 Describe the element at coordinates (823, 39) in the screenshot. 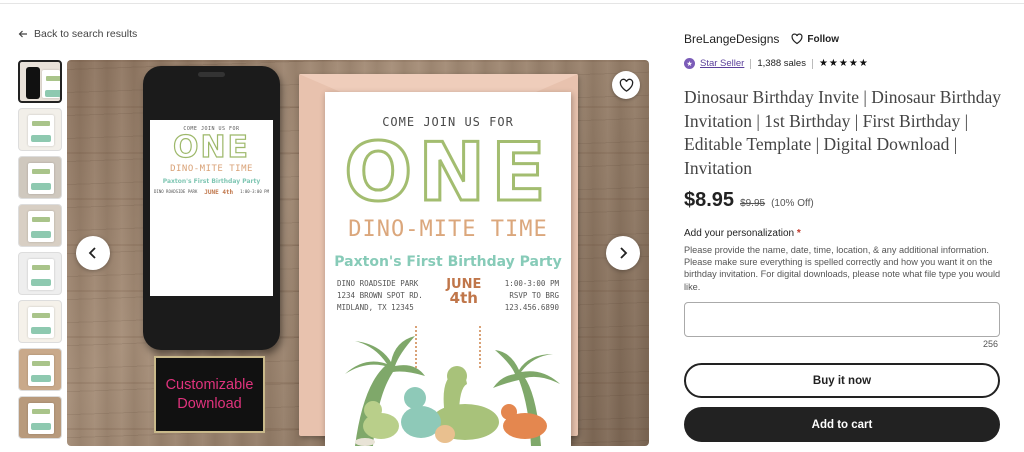

I see `follow-label: Follow` at that location.